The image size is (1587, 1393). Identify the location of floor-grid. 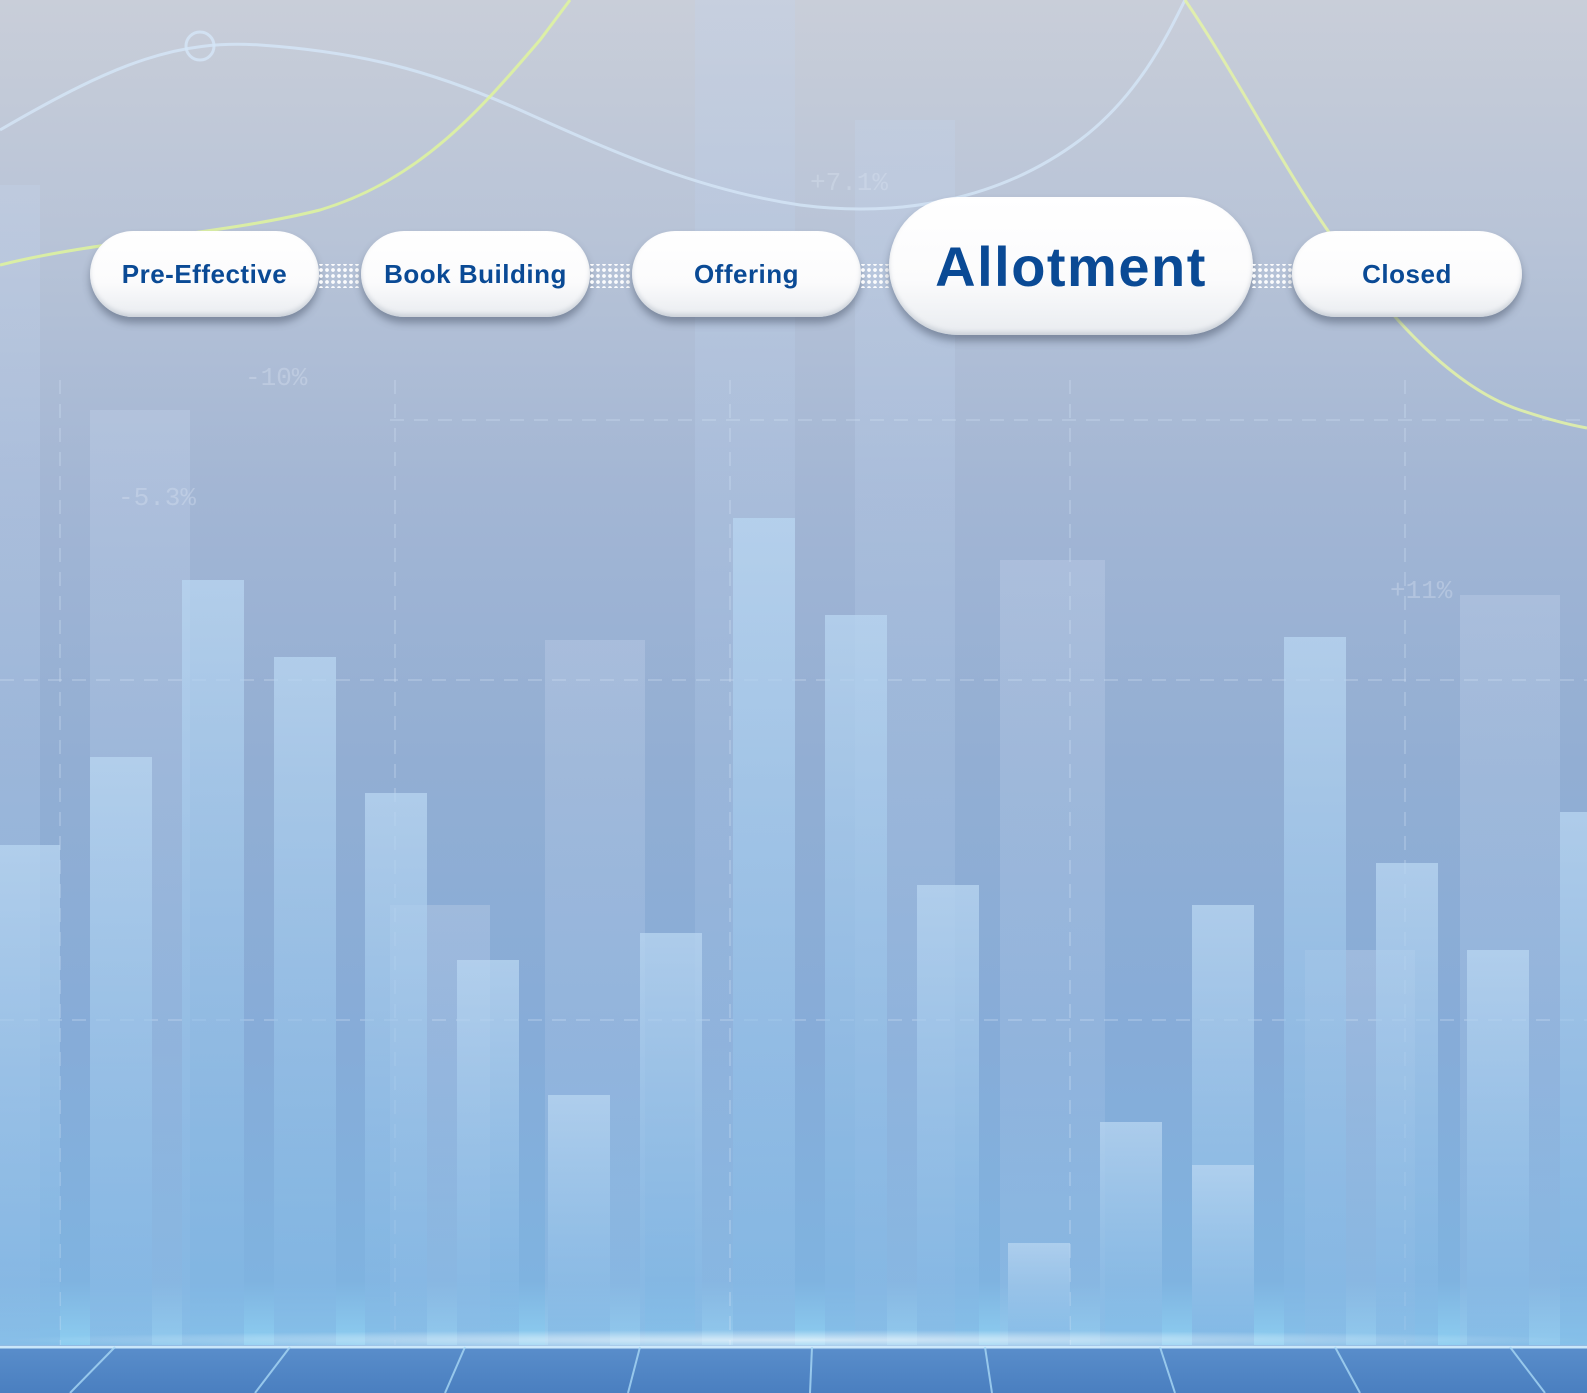
(793, 1361).